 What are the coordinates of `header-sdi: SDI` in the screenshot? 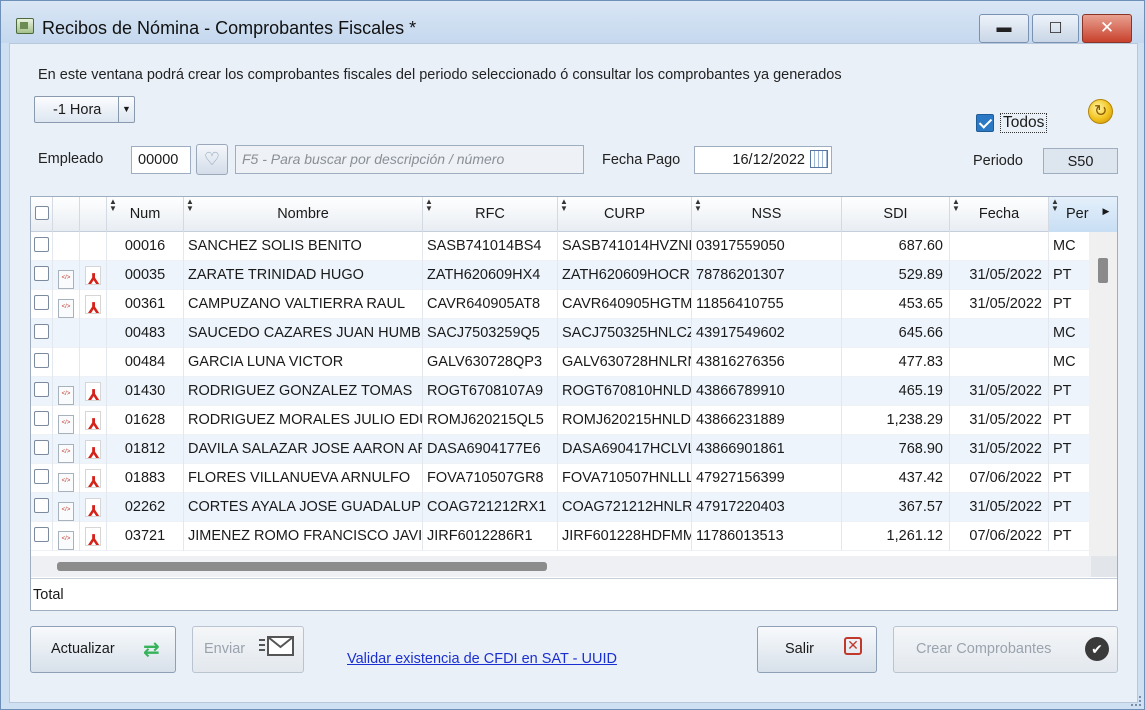 It's located at (896, 214).